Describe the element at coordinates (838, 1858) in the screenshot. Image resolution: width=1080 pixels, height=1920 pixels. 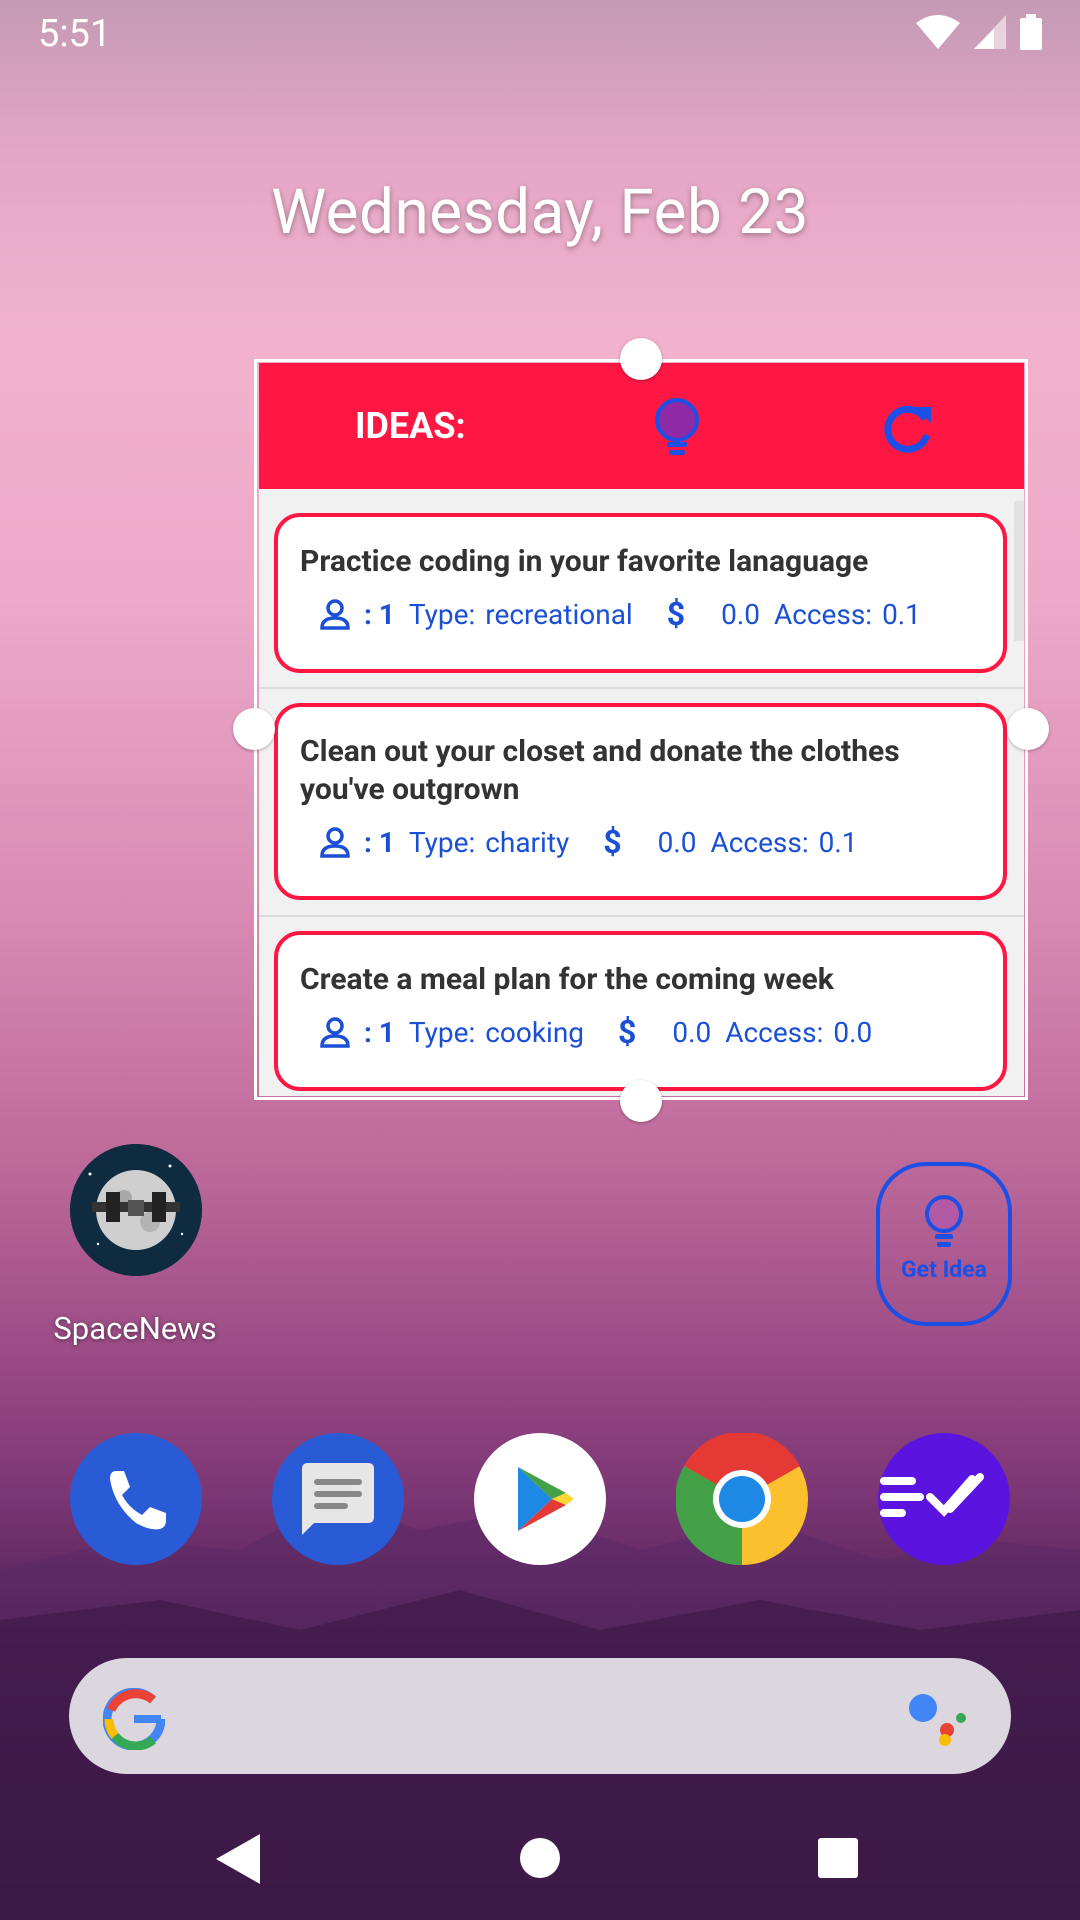
I see `recents-icon` at that location.